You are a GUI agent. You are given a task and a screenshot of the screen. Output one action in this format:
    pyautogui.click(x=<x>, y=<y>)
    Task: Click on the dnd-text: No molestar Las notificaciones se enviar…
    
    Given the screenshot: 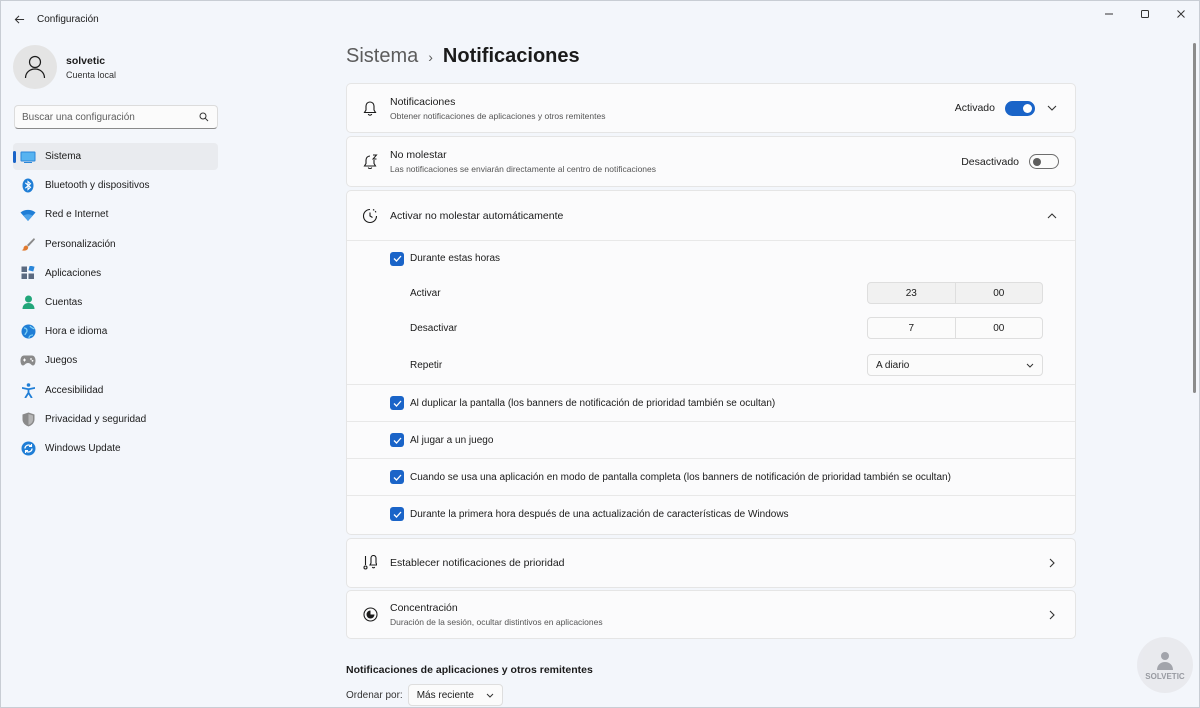 What is the action you would take?
    pyautogui.click(x=675, y=161)
    